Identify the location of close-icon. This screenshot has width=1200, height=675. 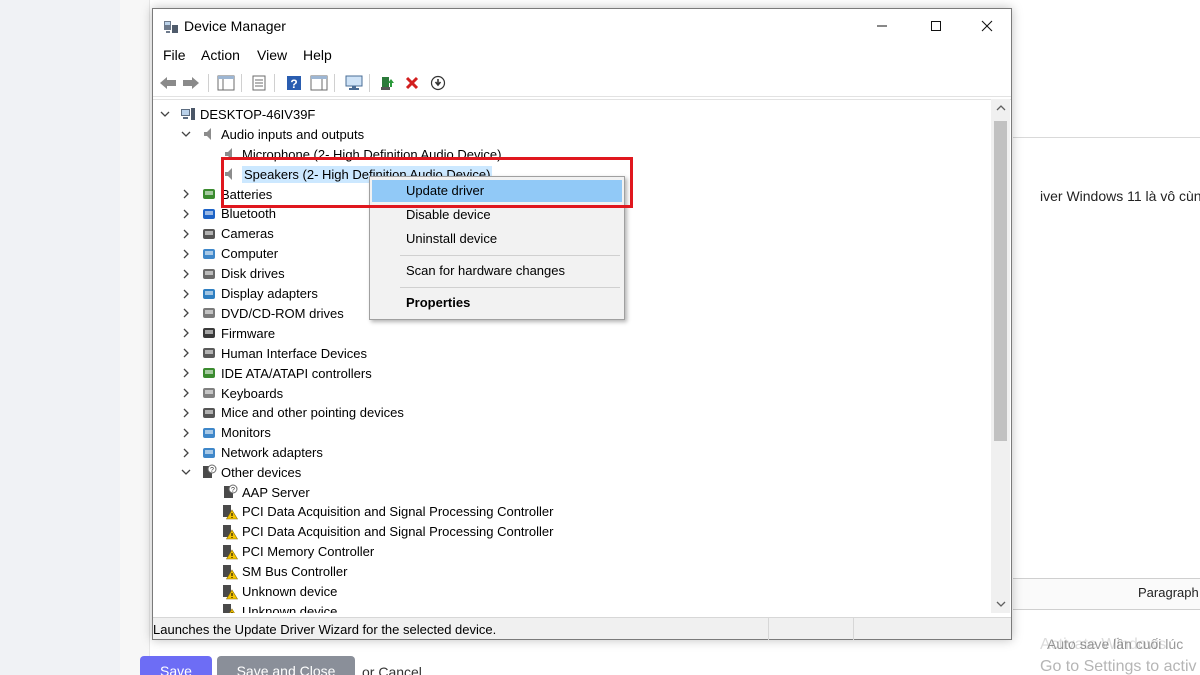
(987, 26).